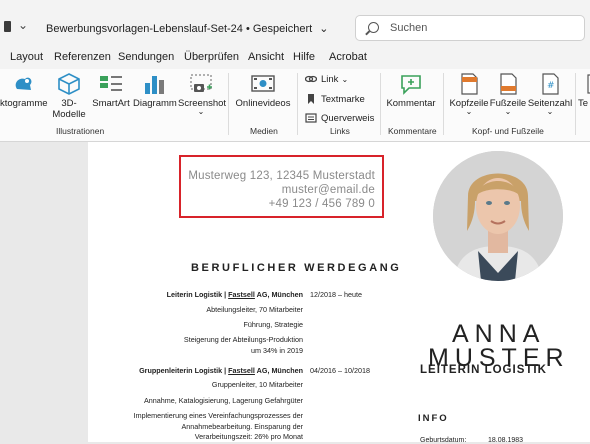 The width and height of the screenshot is (590, 444). What do you see at coordinates (7, 26) in the screenshot?
I see `save-icon` at bounding box center [7, 26].